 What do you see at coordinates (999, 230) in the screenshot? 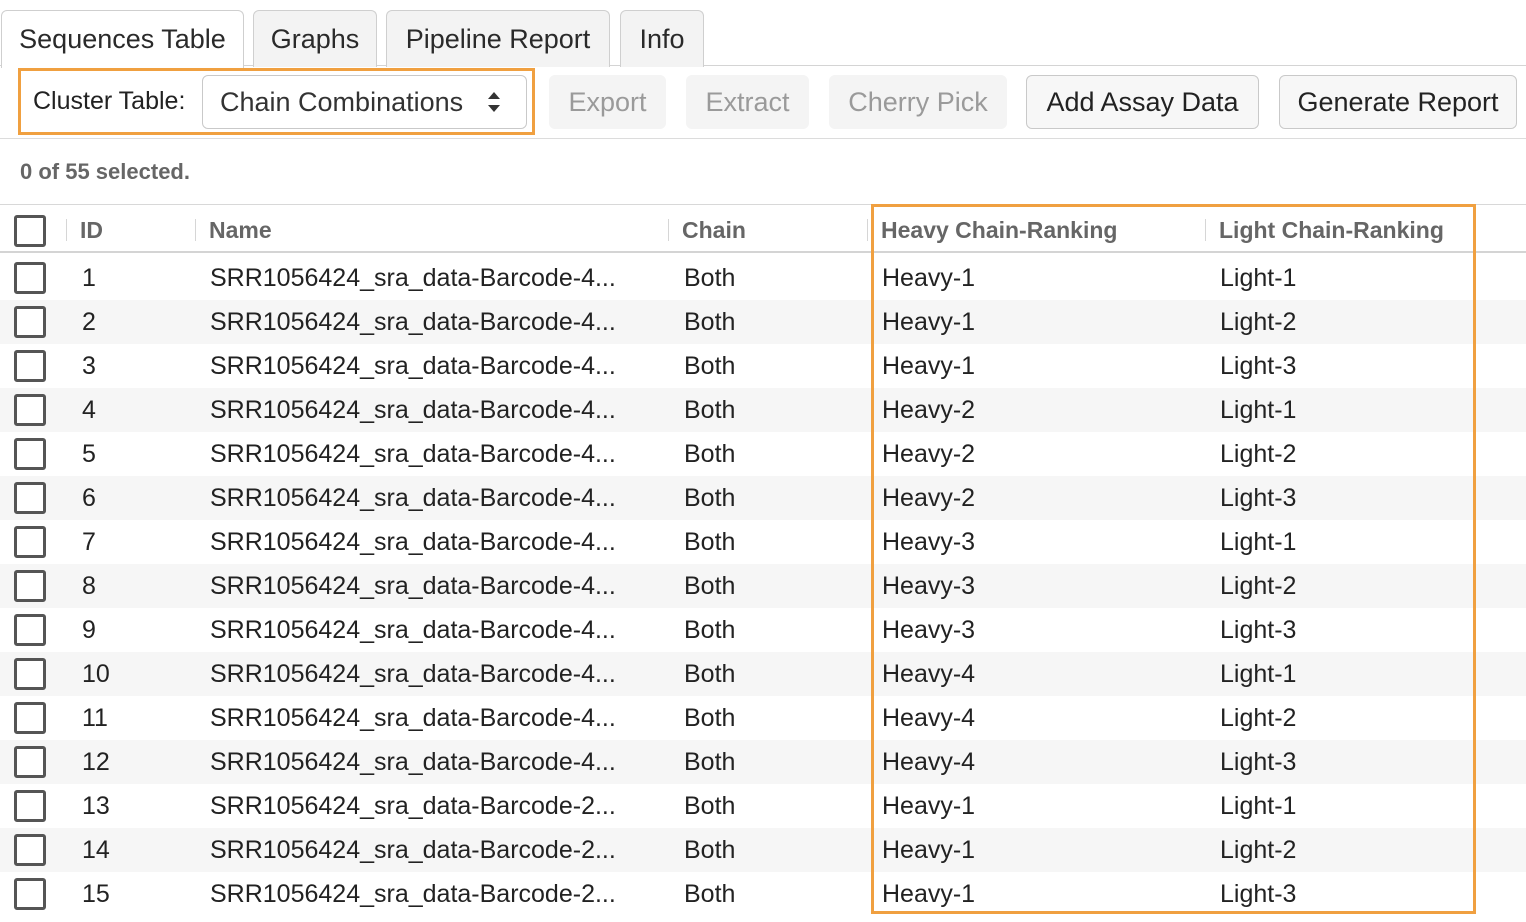
I see `column-header-heavy-chain-ranking: Heavy Chain-Ranking` at bounding box center [999, 230].